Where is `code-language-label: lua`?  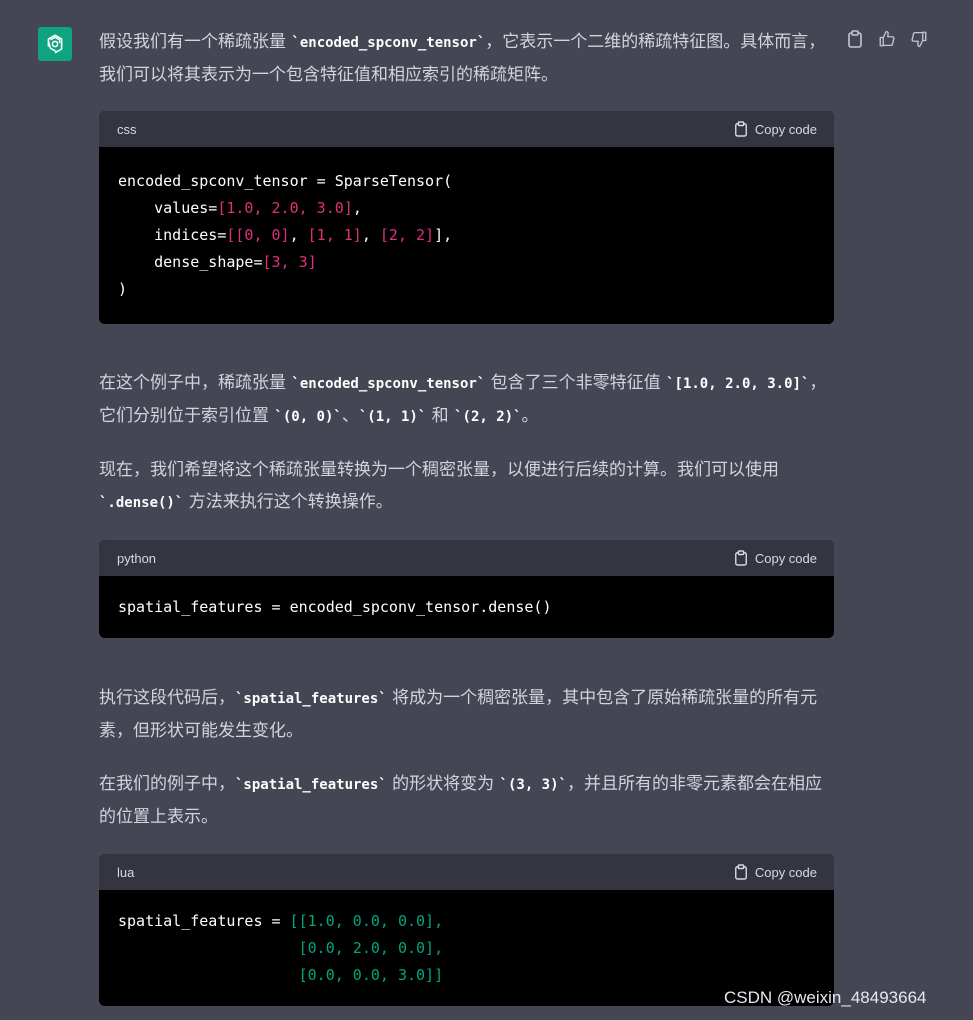 code-language-label: lua is located at coordinates (126, 872).